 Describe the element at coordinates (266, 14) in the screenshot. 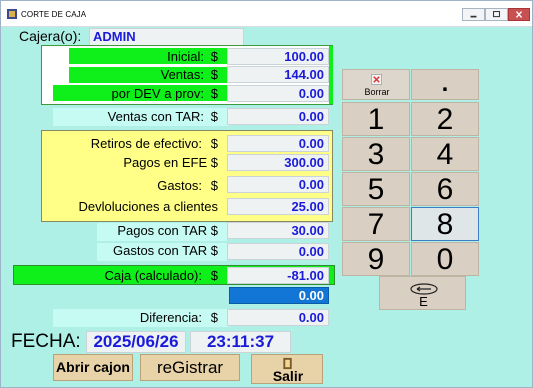

I see `title-bar: CORTE DE CAJA` at that location.